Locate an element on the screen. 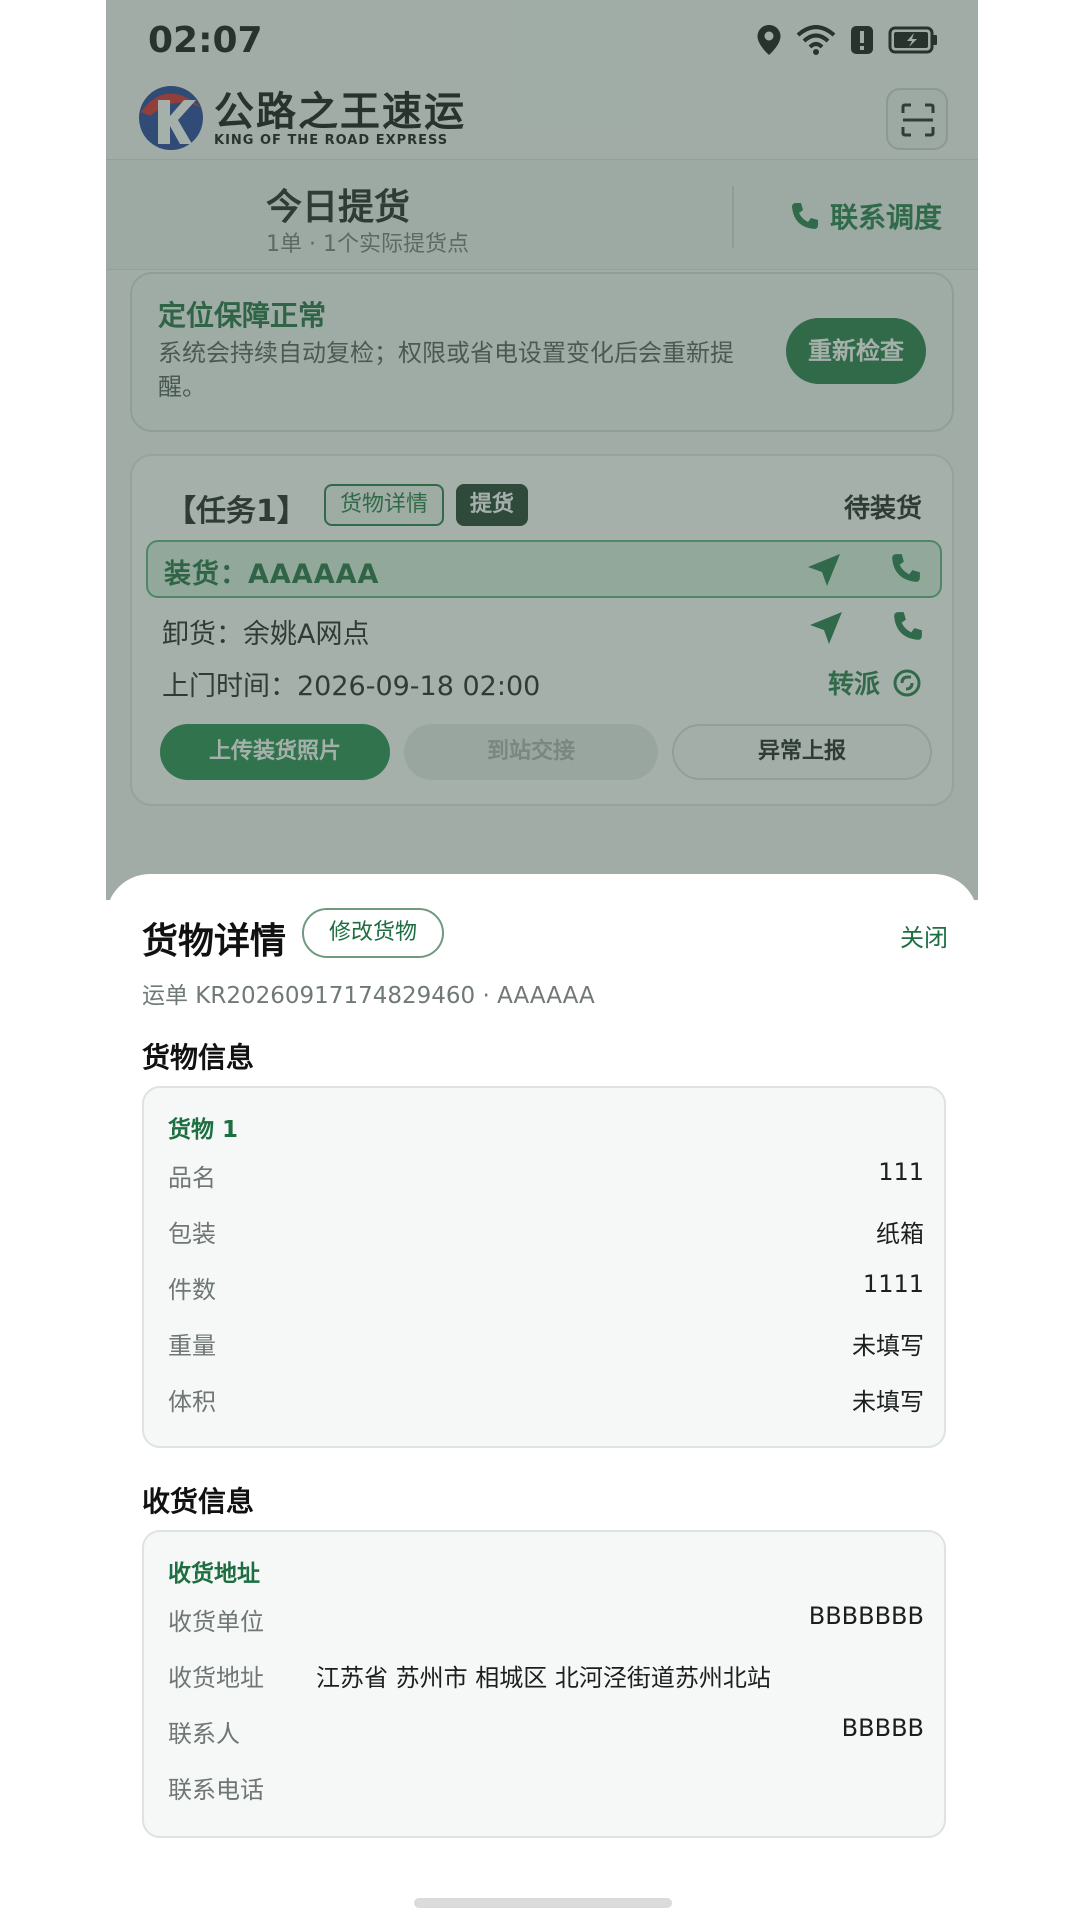 The height and width of the screenshot is (1920, 1080). receiver-key: 联系人 is located at coordinates (204, 1734).